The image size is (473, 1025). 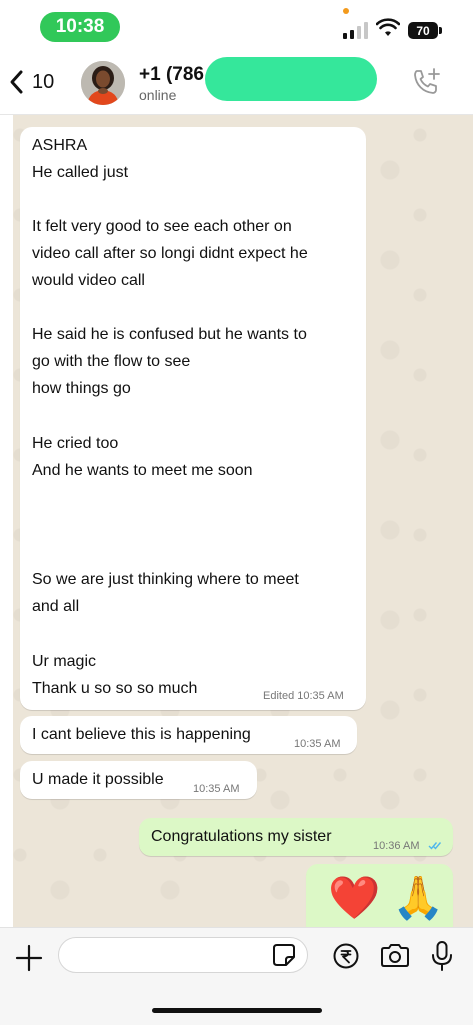 I want to click on message-input, so click(x=183, y=955).